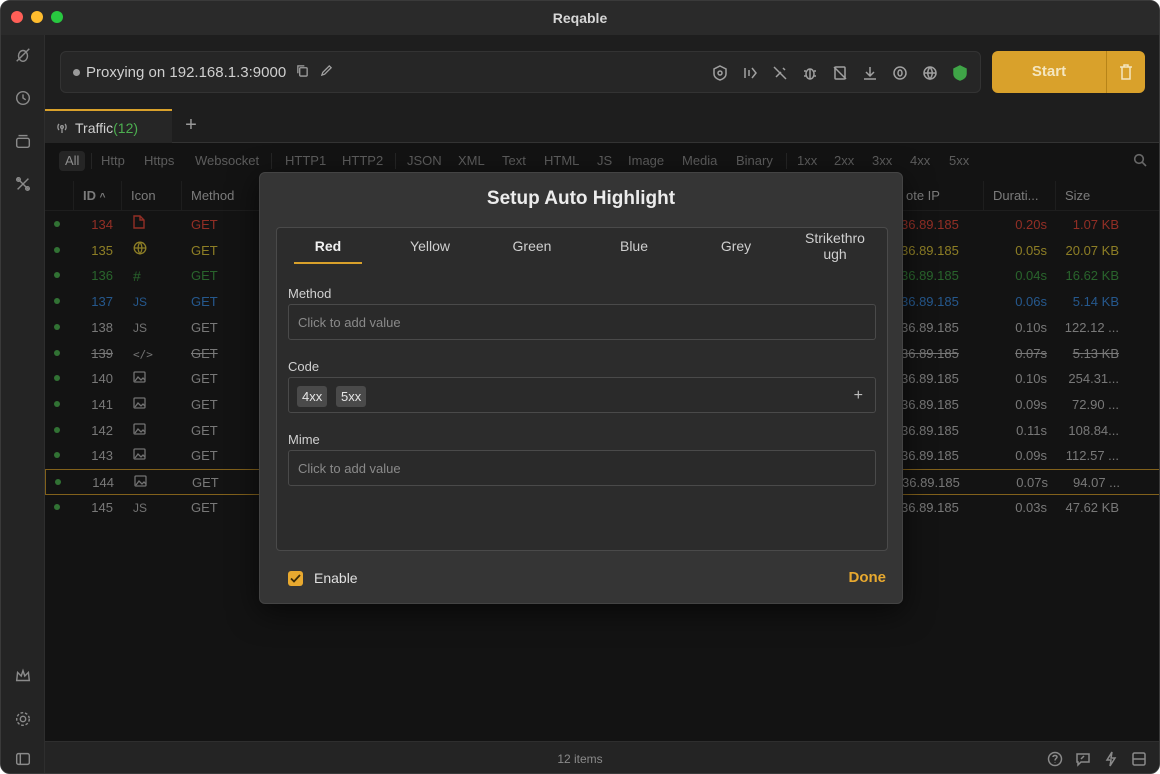  I want to click on status-dot, so click(76, 72).